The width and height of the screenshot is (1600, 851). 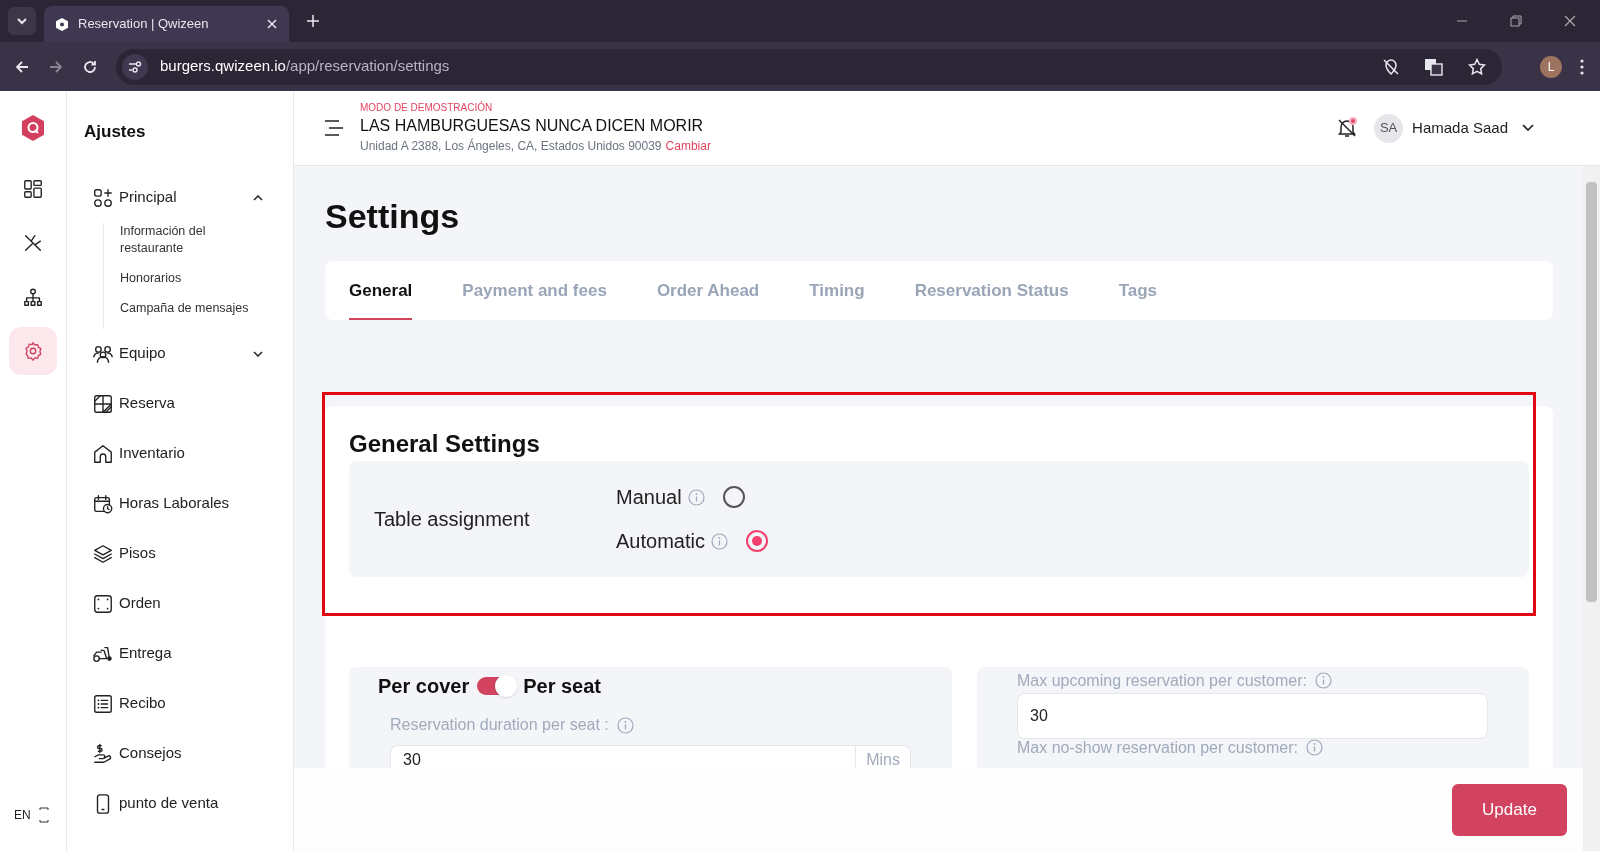 What do you see at coordinates (173, 453) in the screenshot?
I see `sidebar-item: Inventario` at bounding box center [173, 453].